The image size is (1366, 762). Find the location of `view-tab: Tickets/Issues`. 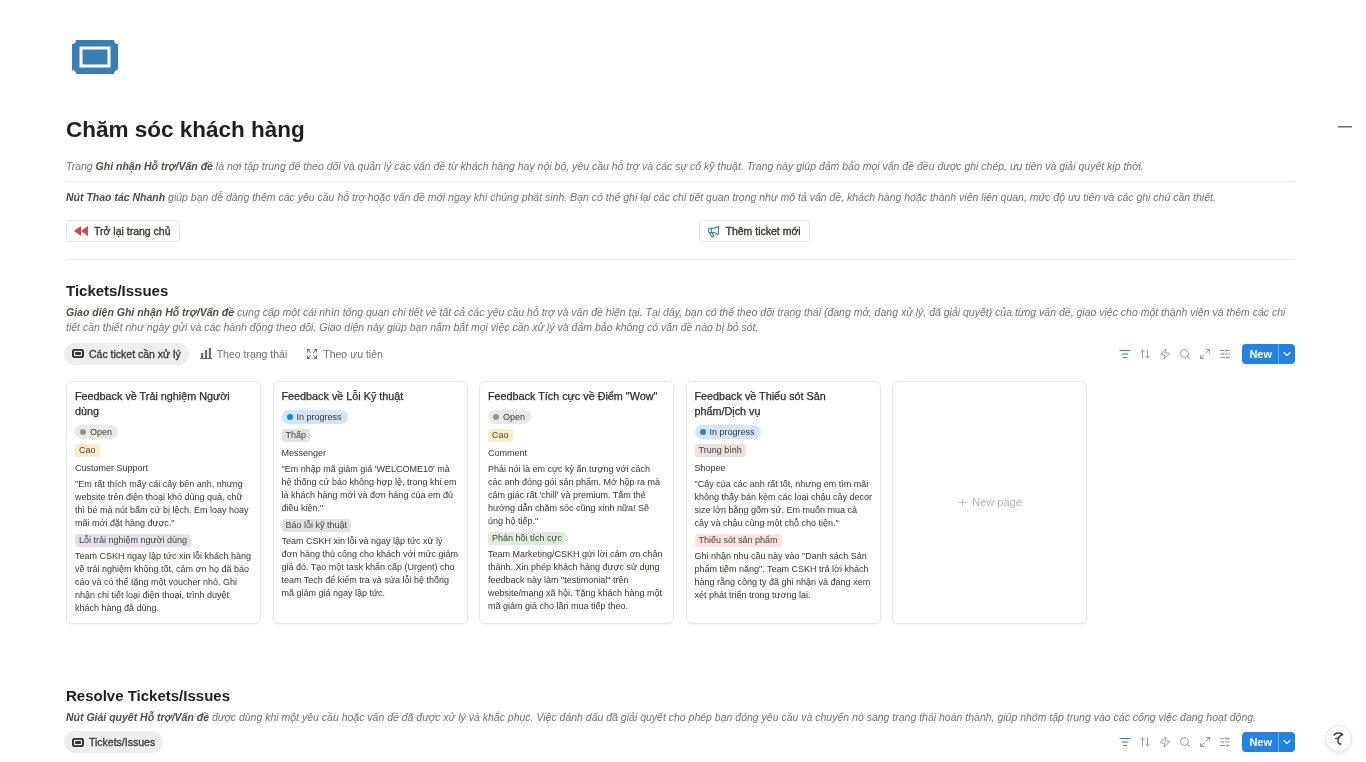

view-tab: Tickets/Issues is located at coordinates (114, 742).